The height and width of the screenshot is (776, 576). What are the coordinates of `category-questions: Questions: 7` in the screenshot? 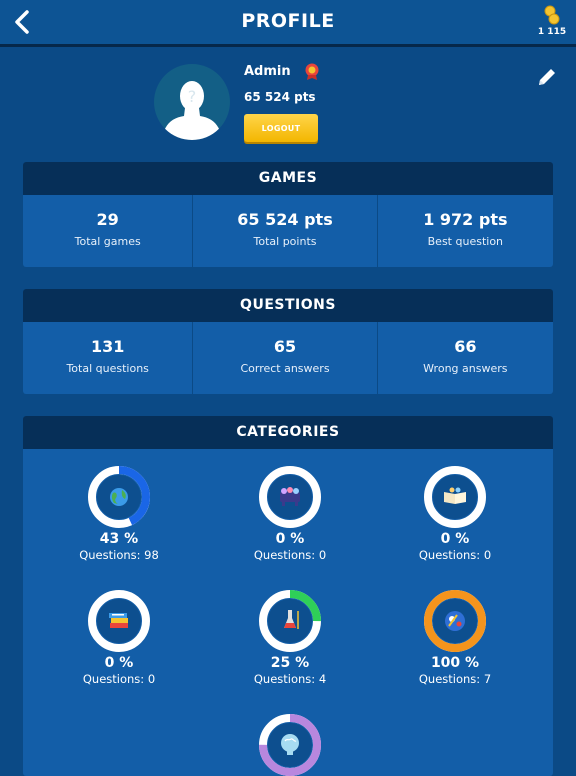 It's located at (455, 679).